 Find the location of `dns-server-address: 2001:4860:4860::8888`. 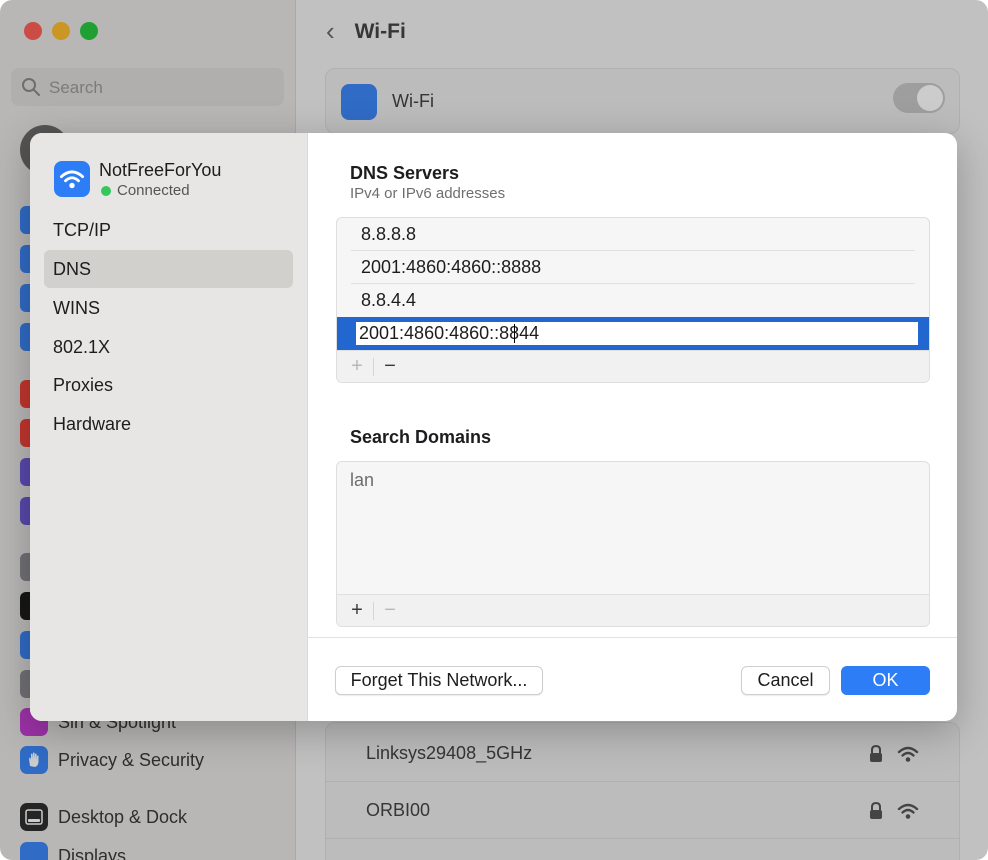

dns-server-address: 2001:4860:4860::8888 is located at coordinates (451, 267).